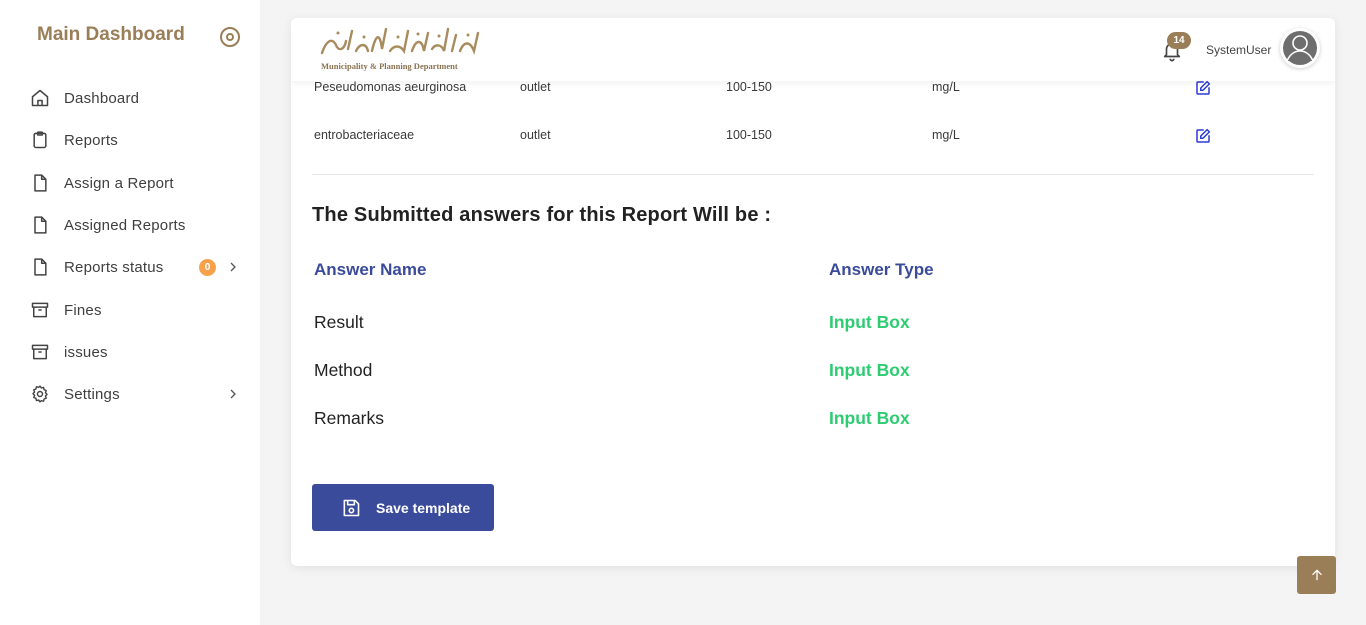 The image size is (1366, 625). Describe the element at coordinates (813, 174) in the screenshot. I see `divider` at that location.